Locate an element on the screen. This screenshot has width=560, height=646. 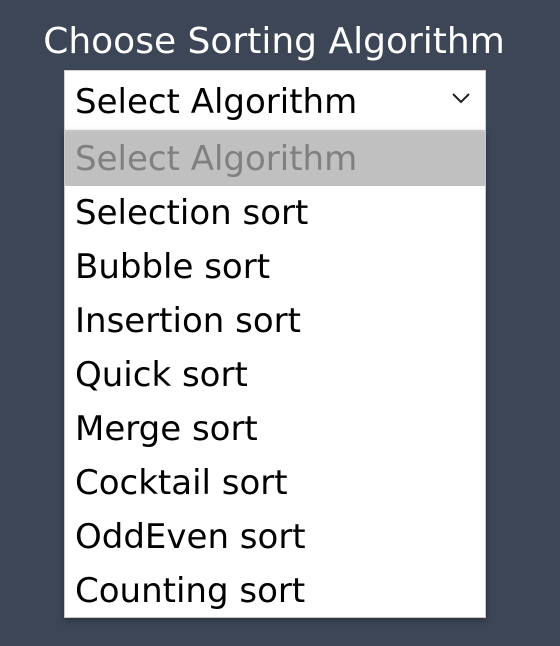
option-selection-sort: Selection sort is located at coordinates (275, 213).